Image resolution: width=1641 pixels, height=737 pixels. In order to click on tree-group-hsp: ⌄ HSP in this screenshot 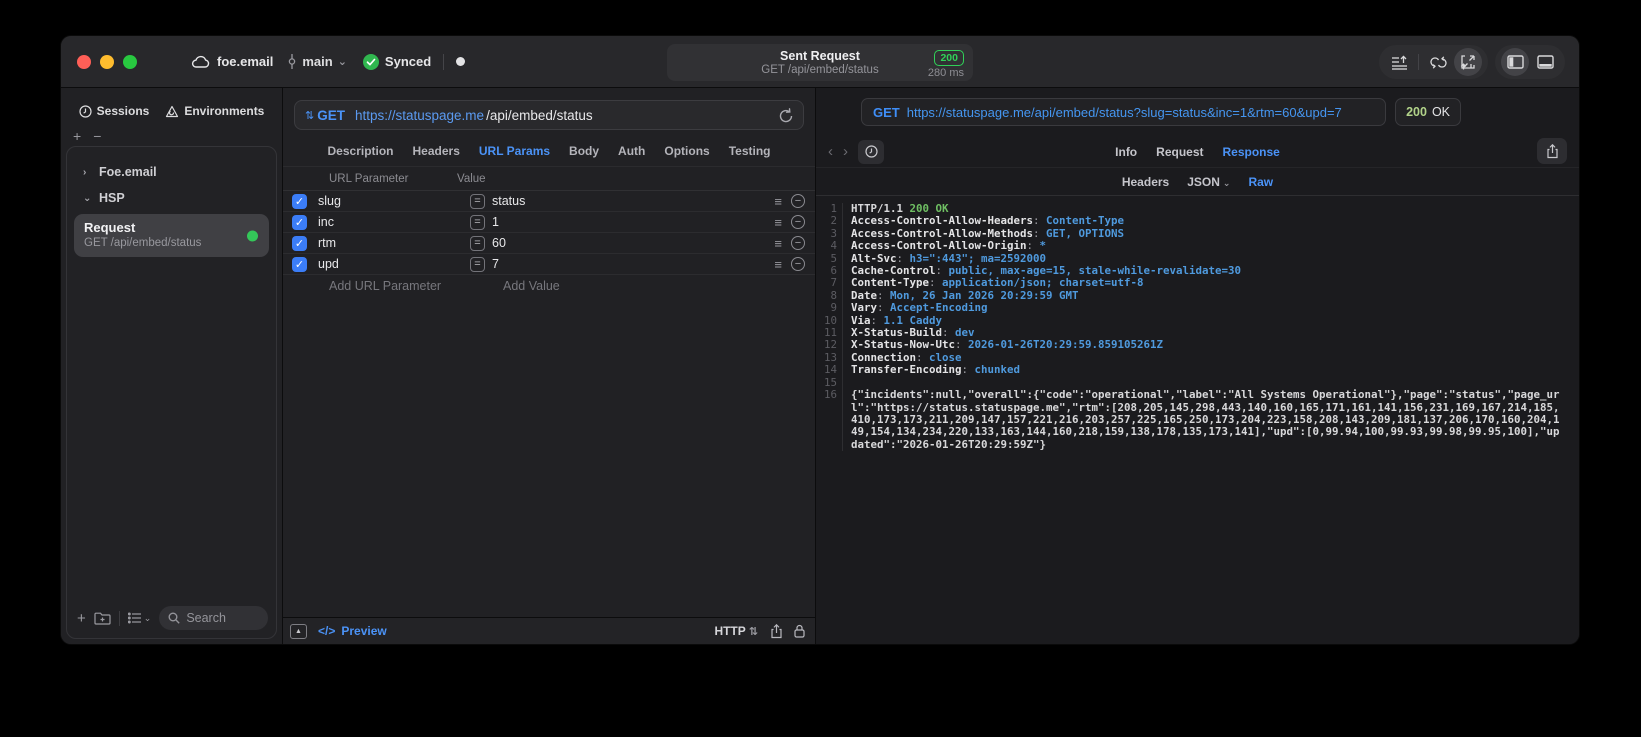, I will do `click(171, 198)`.